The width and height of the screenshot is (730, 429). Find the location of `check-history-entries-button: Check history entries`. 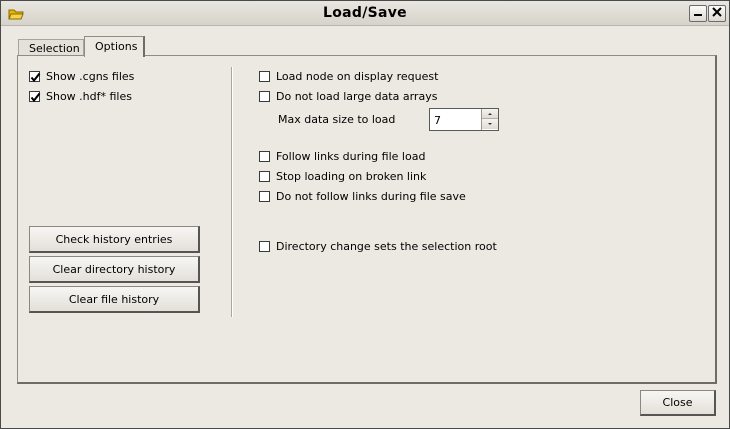

check-history-entries-button: Check history entries is located at coordinates (114, 239).